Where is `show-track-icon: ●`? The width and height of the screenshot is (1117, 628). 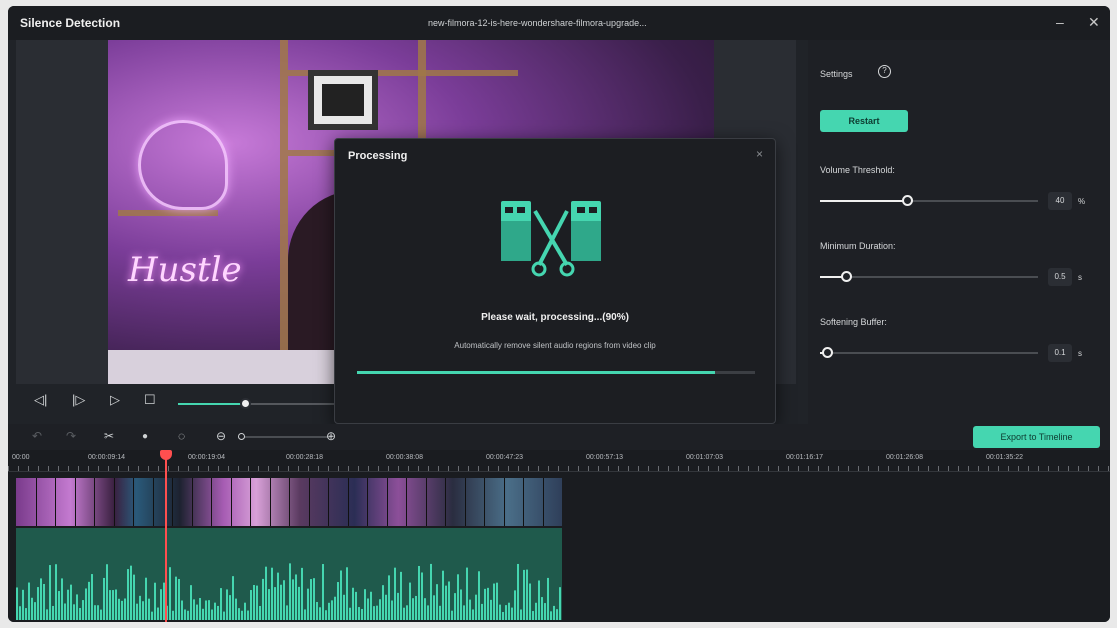 show-track-icon: ● is located at coordinates (145, 436).